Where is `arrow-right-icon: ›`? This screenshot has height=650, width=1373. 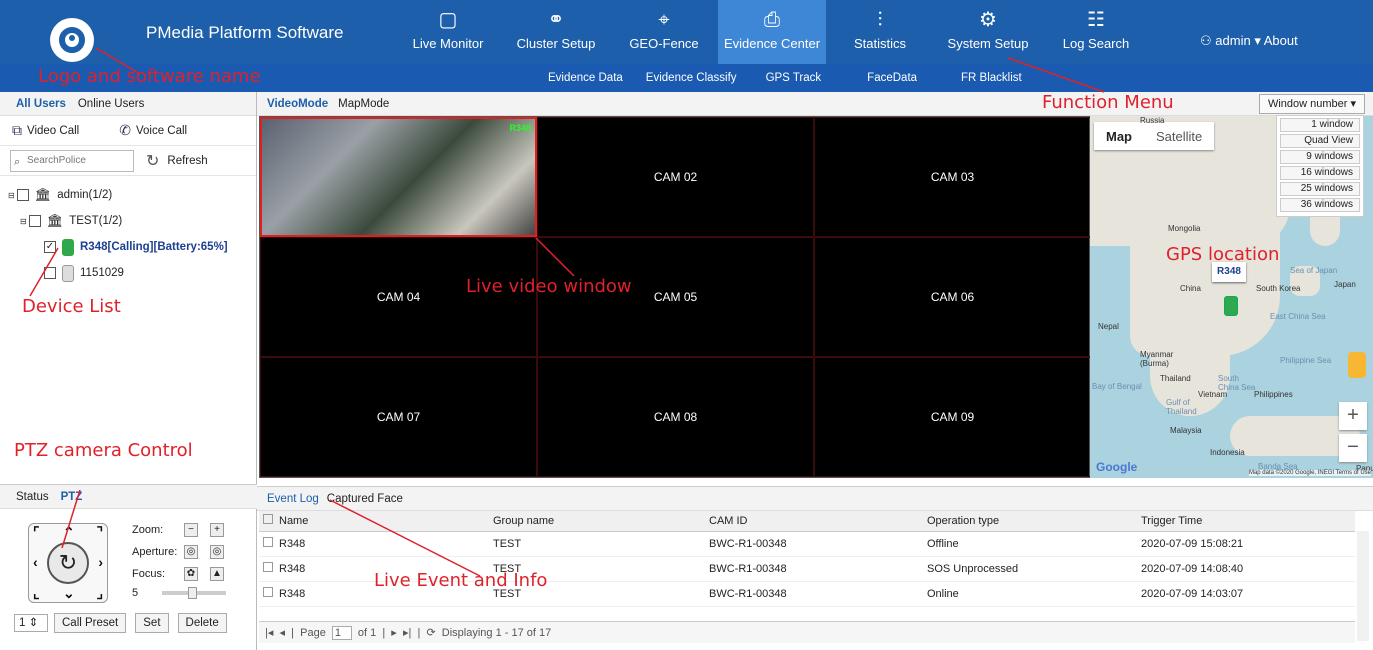
arrow-right-icon: › is located at coordinates (100, 562).